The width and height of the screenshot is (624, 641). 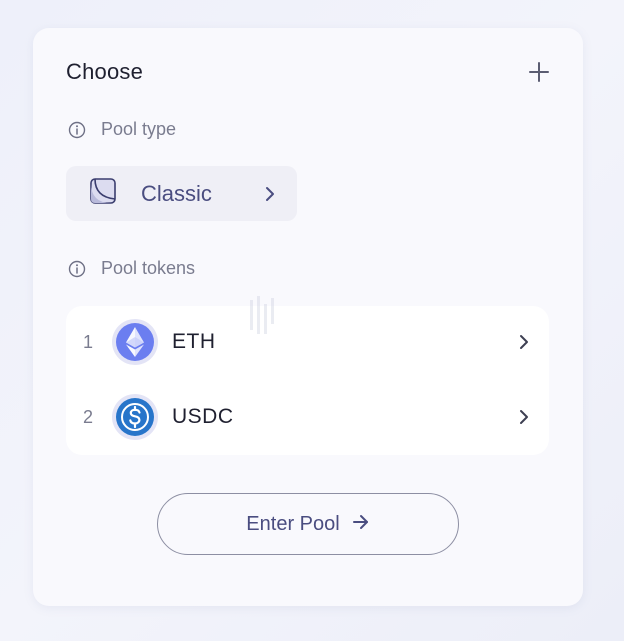 I want to click on plus-icon, so click(x=539, y=72).